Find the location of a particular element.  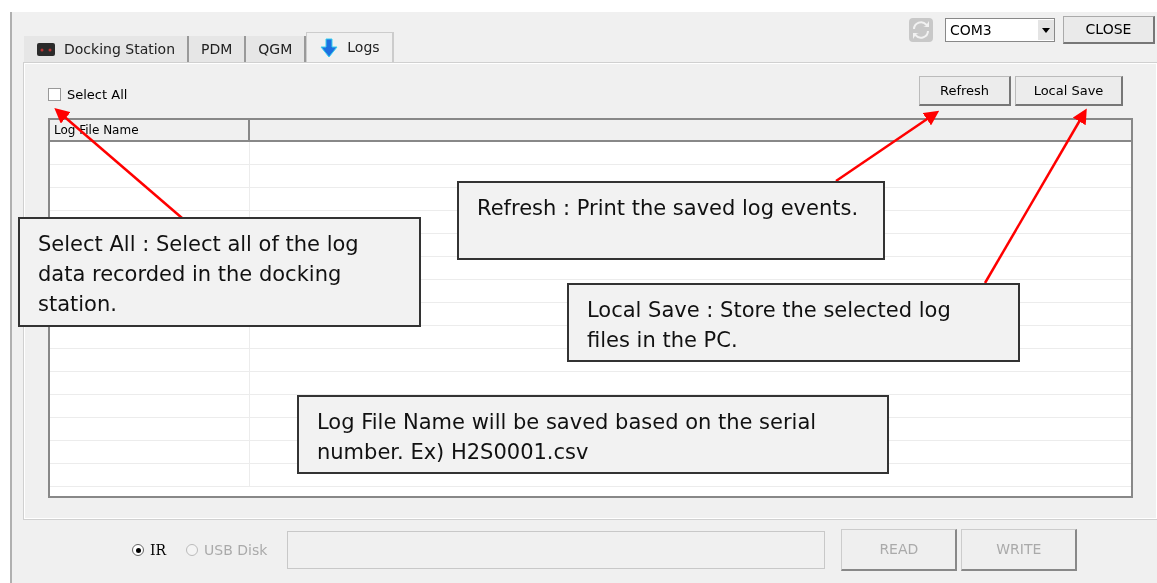

radio-button is located at coordinates (138, 550).